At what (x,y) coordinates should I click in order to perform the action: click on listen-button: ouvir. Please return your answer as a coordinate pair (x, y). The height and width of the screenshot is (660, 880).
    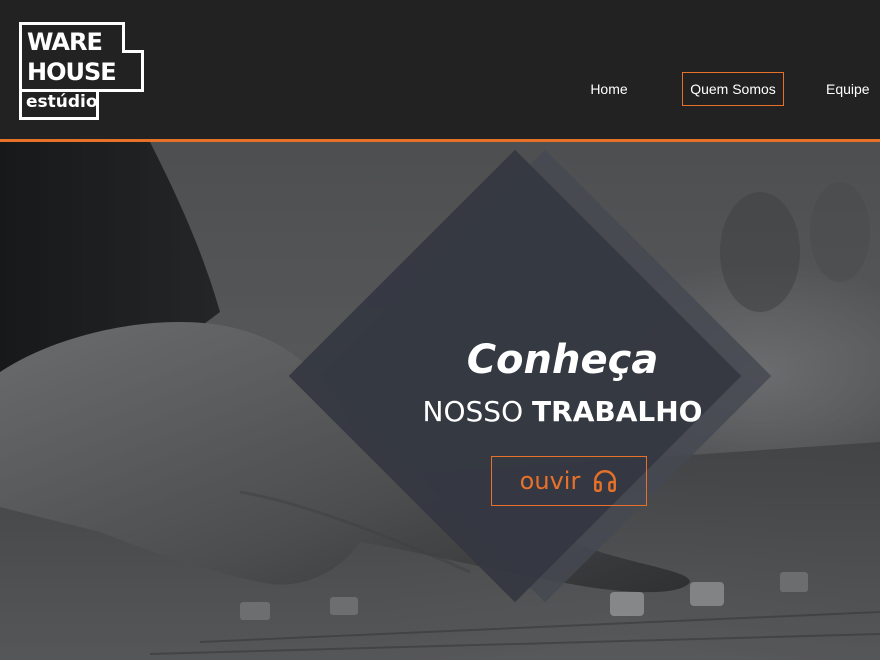
    Looking at the image, I should click on (569, 481).